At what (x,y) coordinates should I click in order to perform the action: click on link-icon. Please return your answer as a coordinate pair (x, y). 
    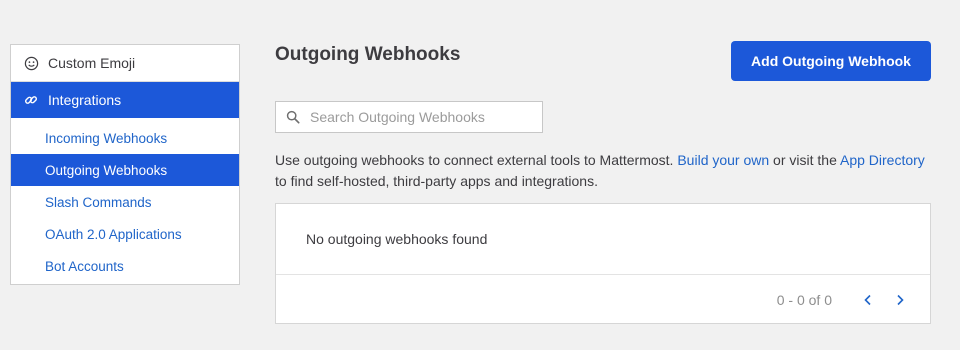
    Looking at the image, I should click on (31, 100).